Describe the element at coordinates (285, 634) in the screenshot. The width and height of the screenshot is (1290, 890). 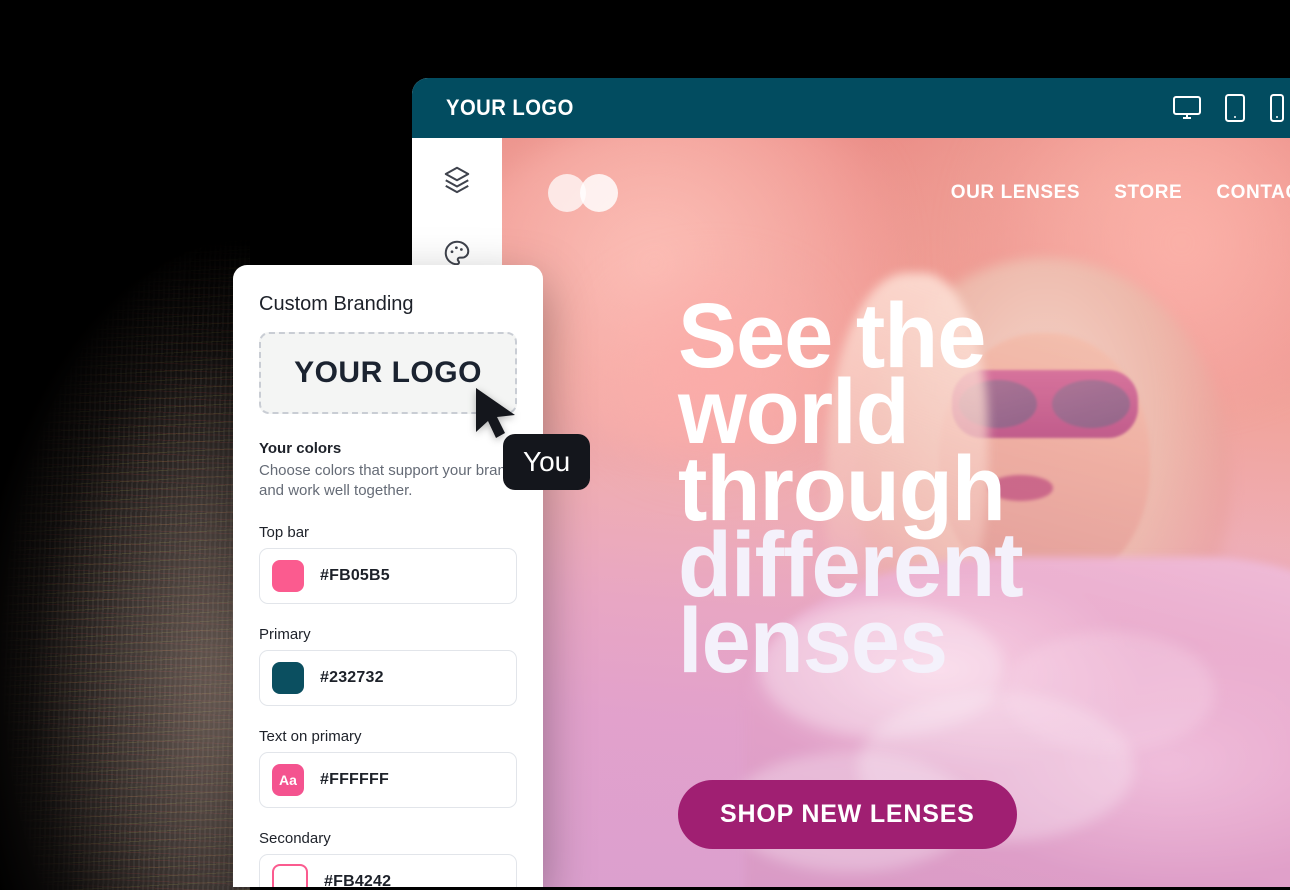
I see `field-label-primary: Primary` at that location.